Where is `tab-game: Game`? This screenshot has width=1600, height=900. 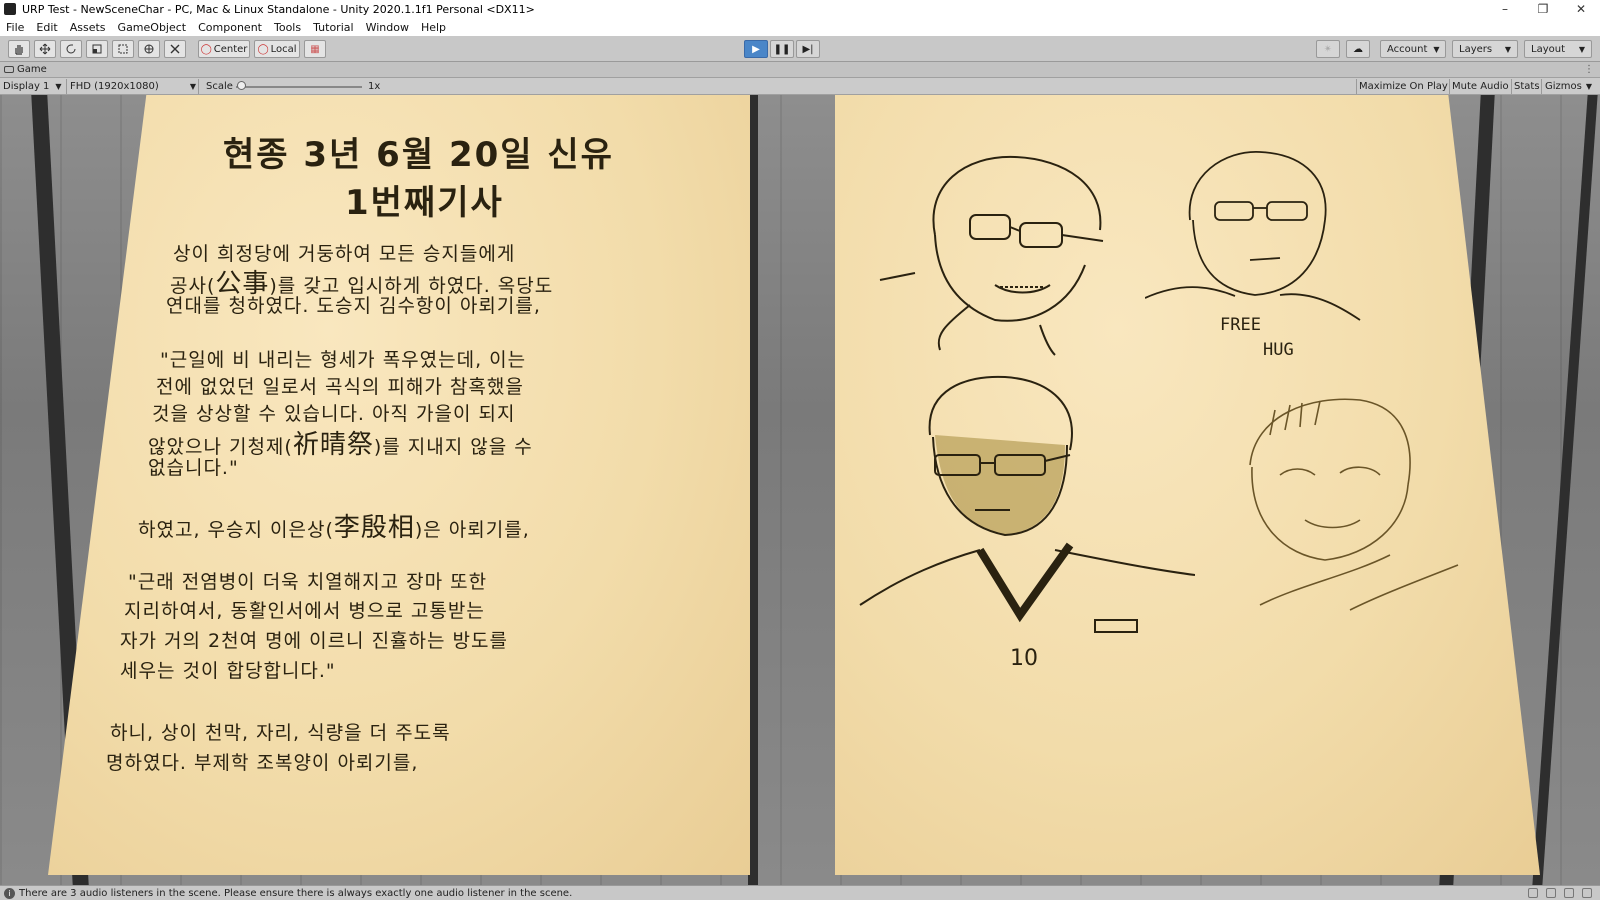
tab-game: Game is located at coordinates (25, 69).